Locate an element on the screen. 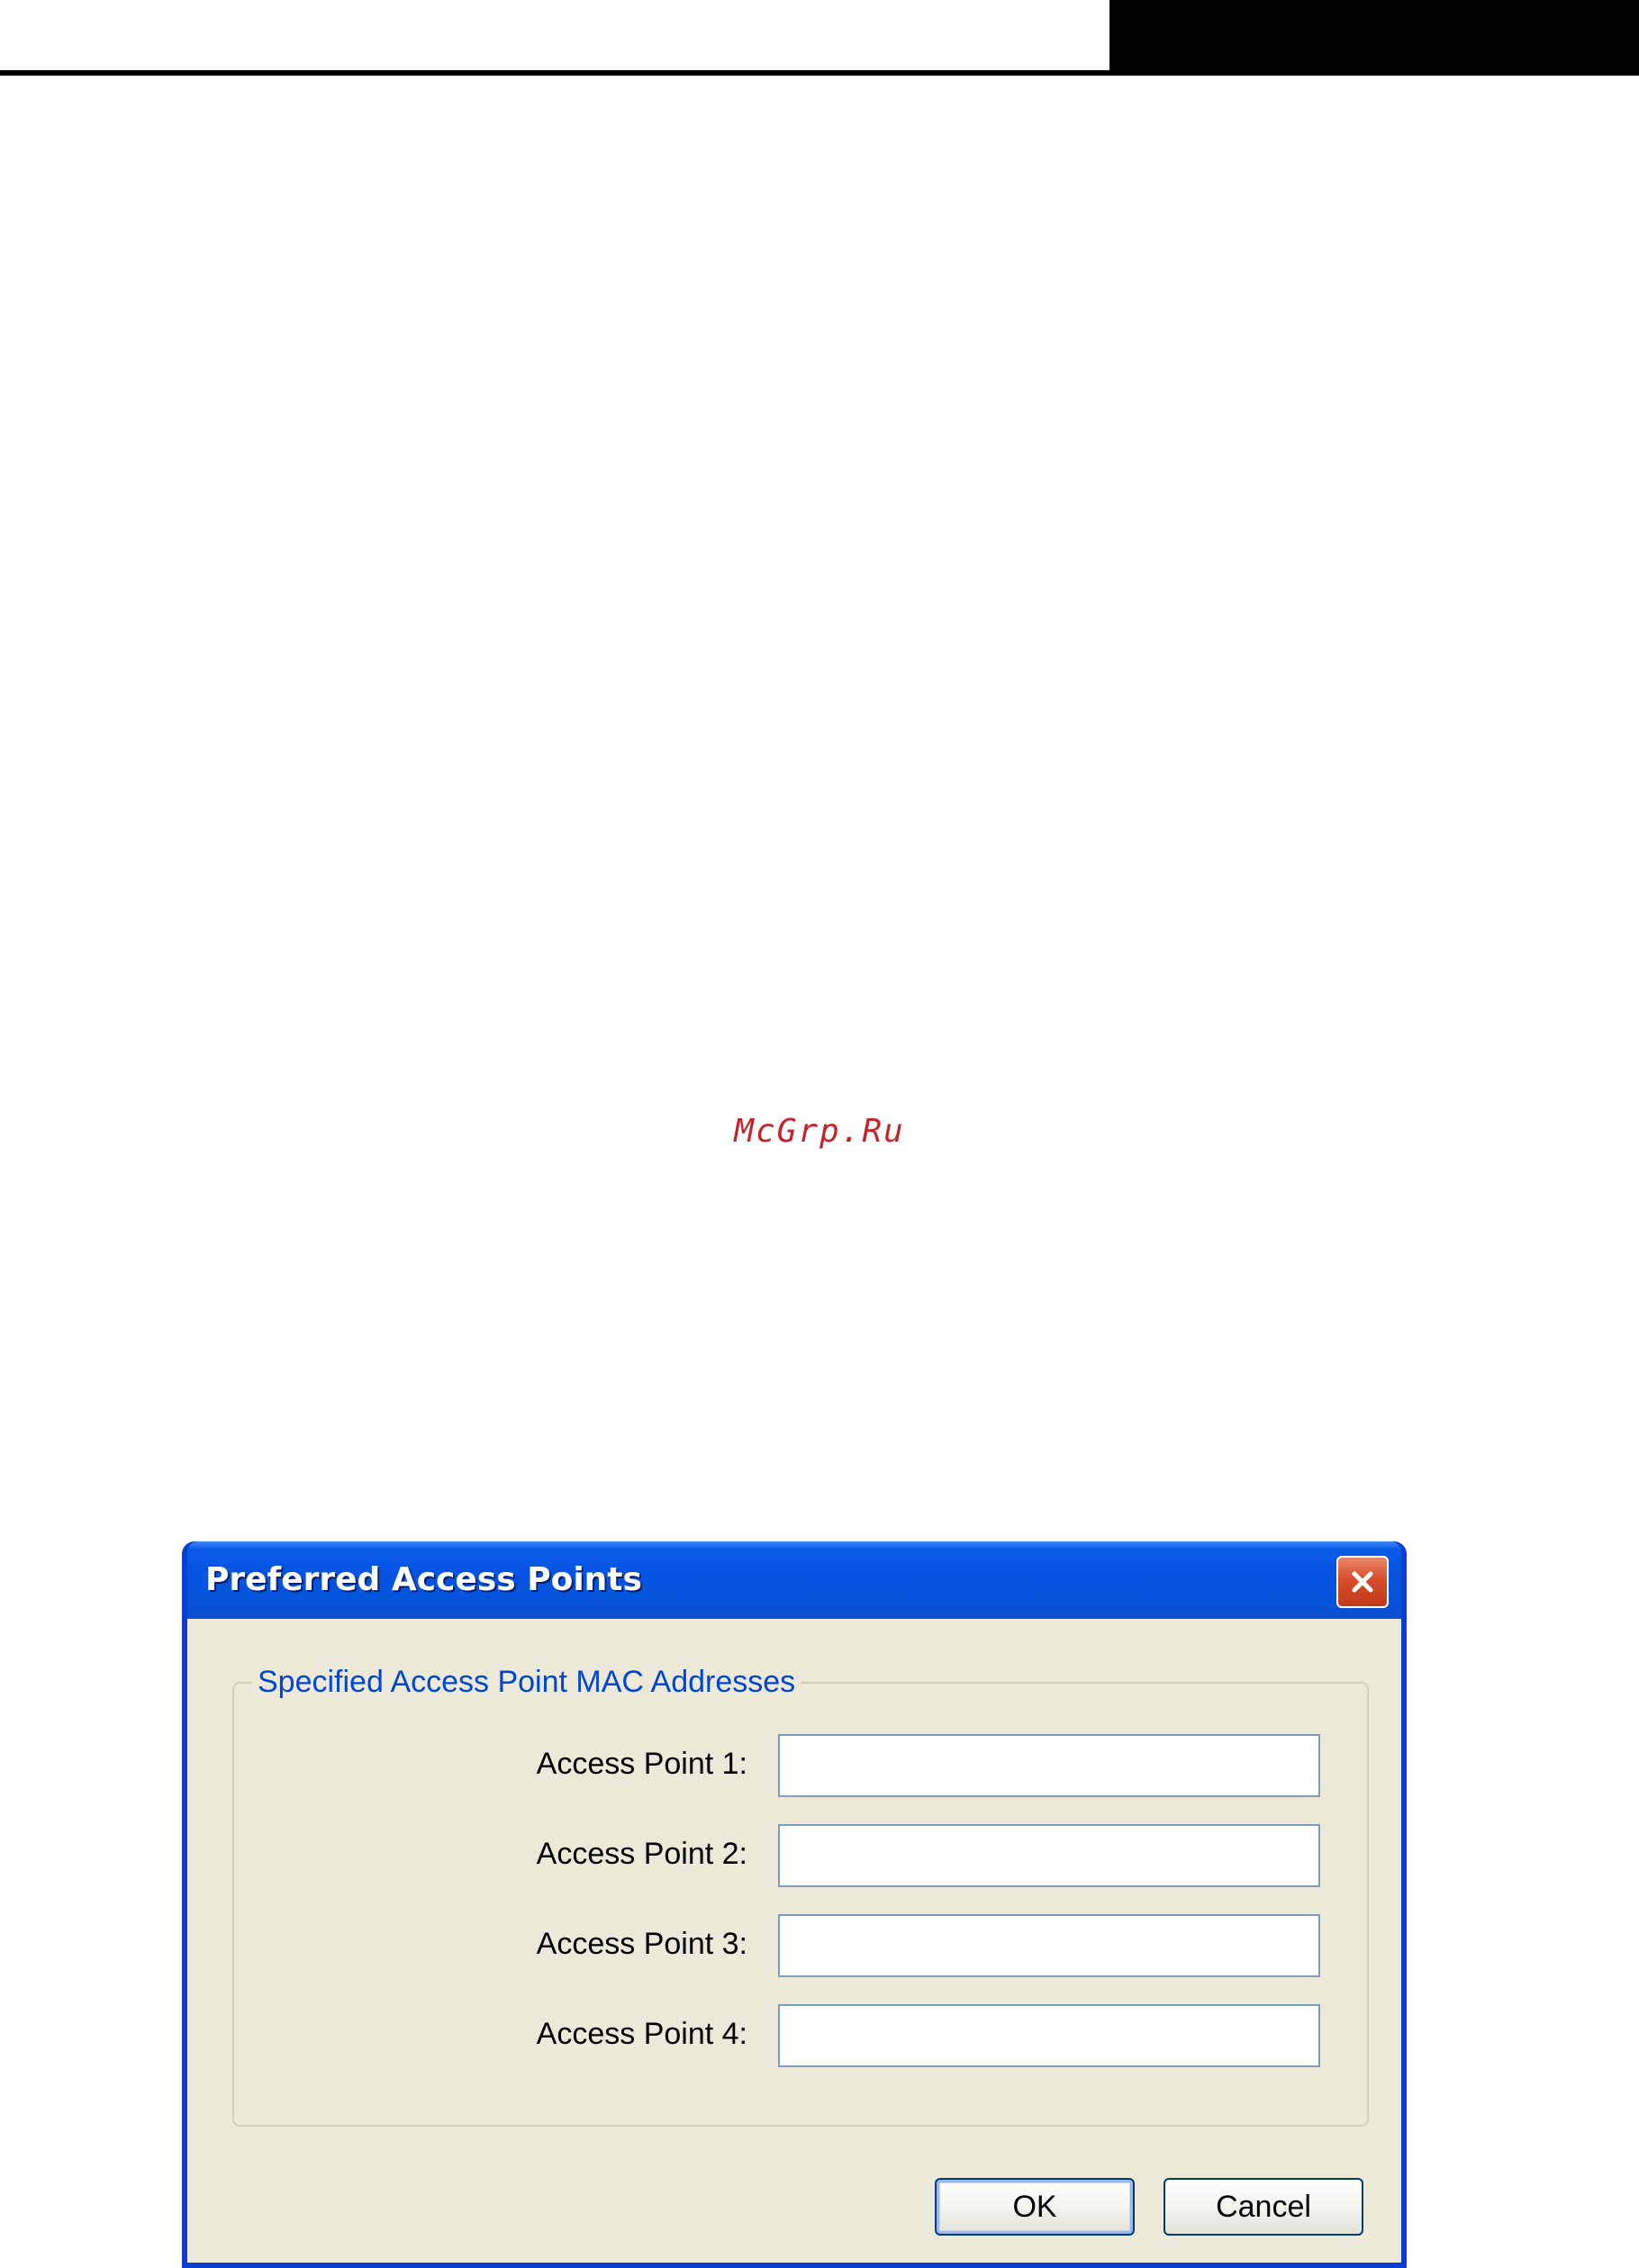  access-point-3-input is located at coordinates (1049, 1945).